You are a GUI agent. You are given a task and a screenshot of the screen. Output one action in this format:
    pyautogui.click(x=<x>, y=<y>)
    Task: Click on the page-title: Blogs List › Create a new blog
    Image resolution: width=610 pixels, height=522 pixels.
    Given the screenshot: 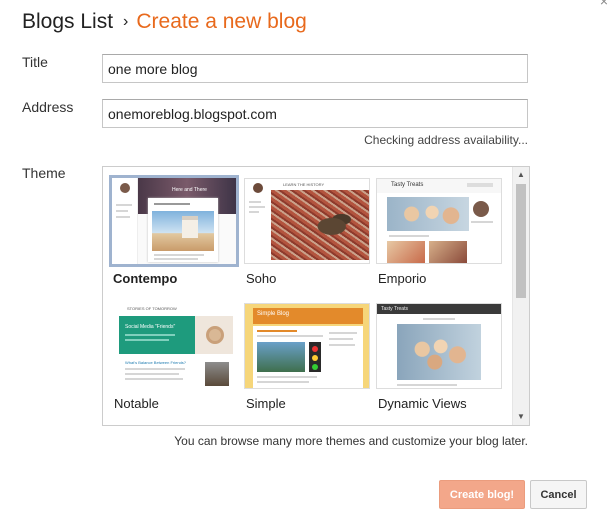 What is the action you would take?
    pyautogui.click(x=164, y=22)
    